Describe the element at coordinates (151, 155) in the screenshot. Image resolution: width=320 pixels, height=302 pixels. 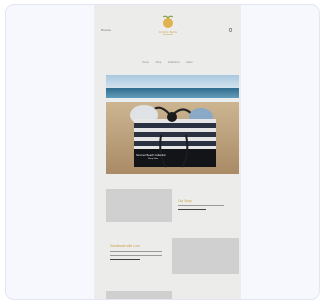
I see `hero-caption: Summer Beach Collection` at that location.